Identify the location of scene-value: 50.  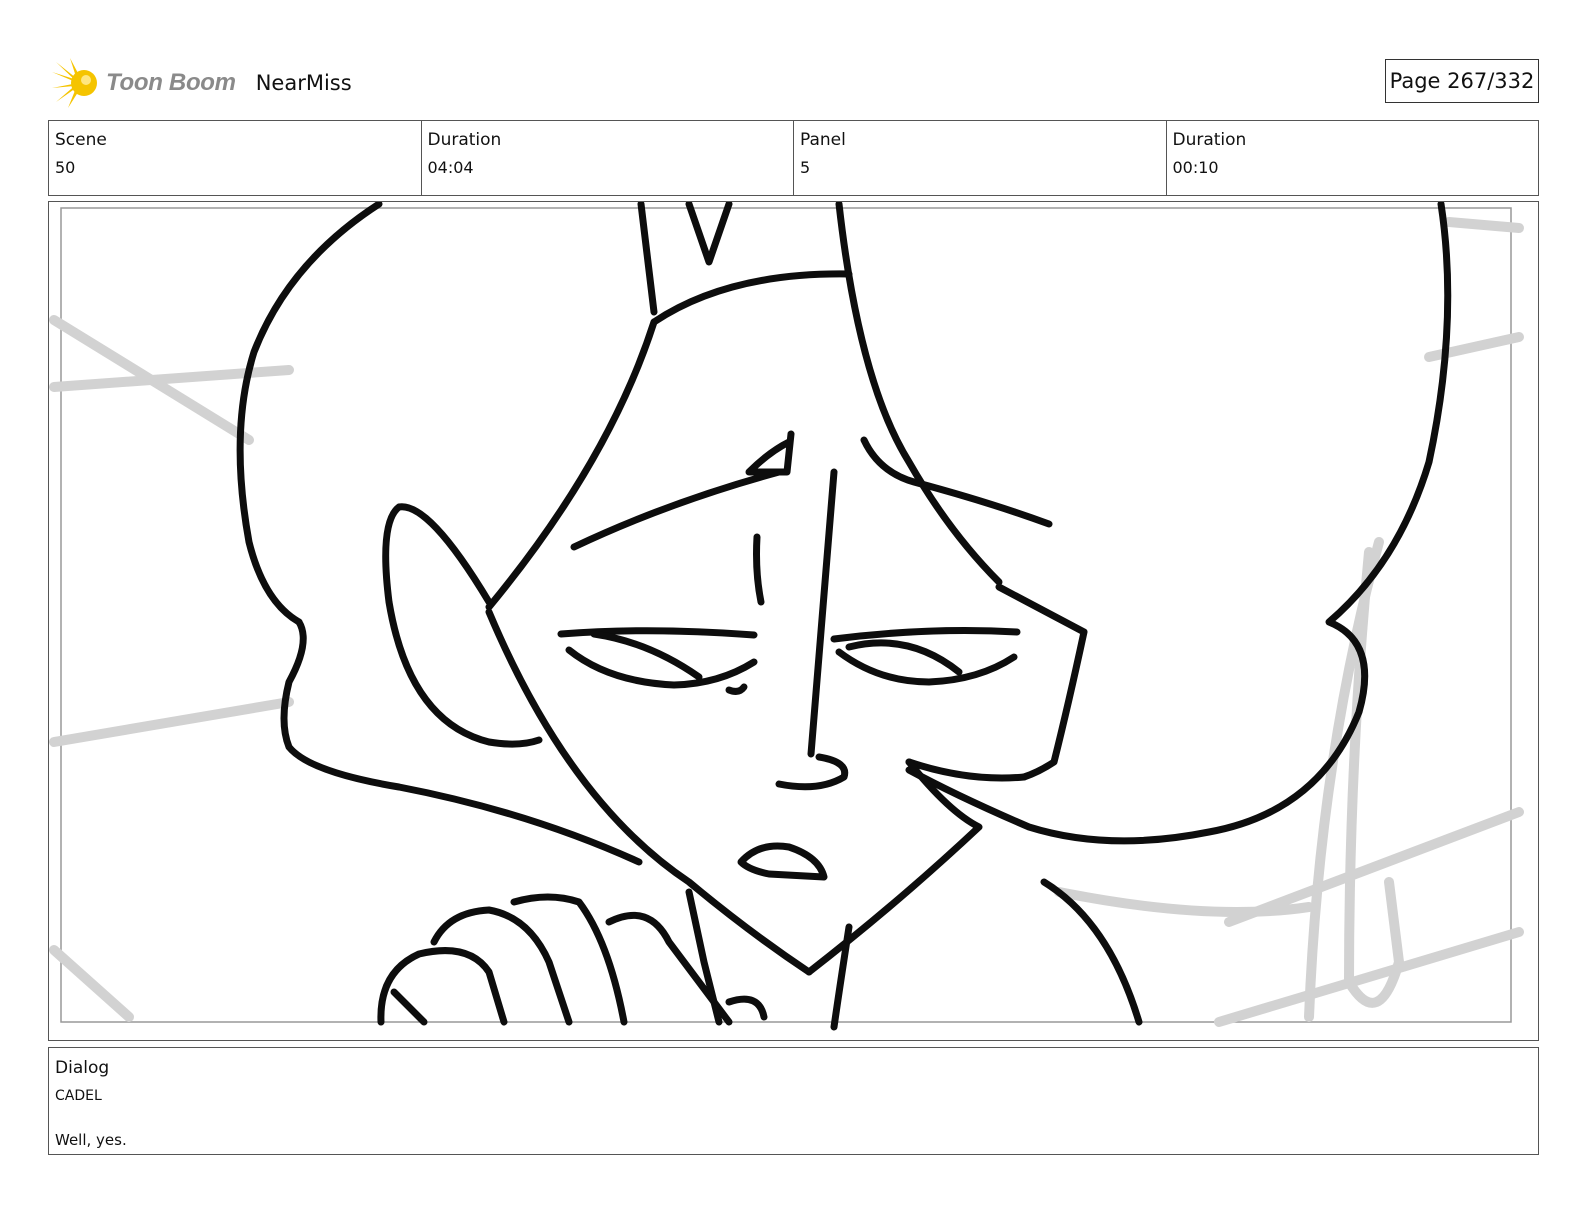
(65, 167).